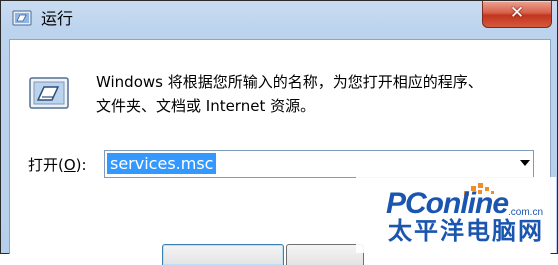  I want to click on open-input-value: services.msc, so click(162, 163).